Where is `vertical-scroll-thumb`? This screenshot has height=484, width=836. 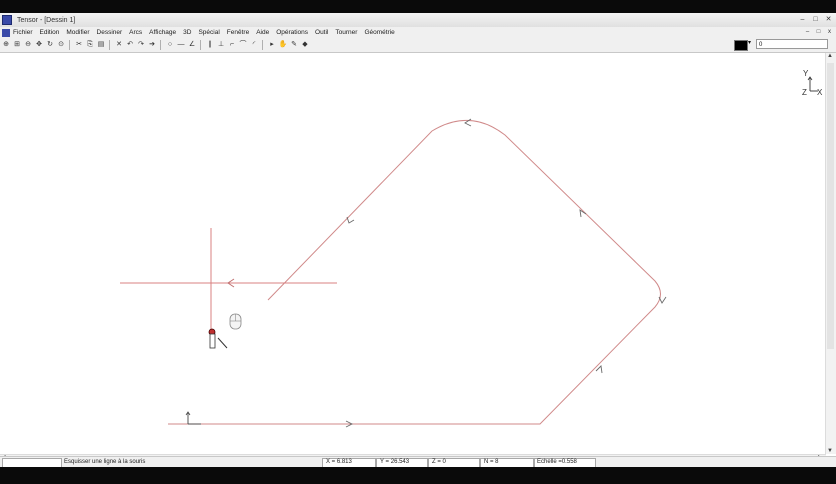 vertical-scroll-thumb is located at coordinates (830, 206).